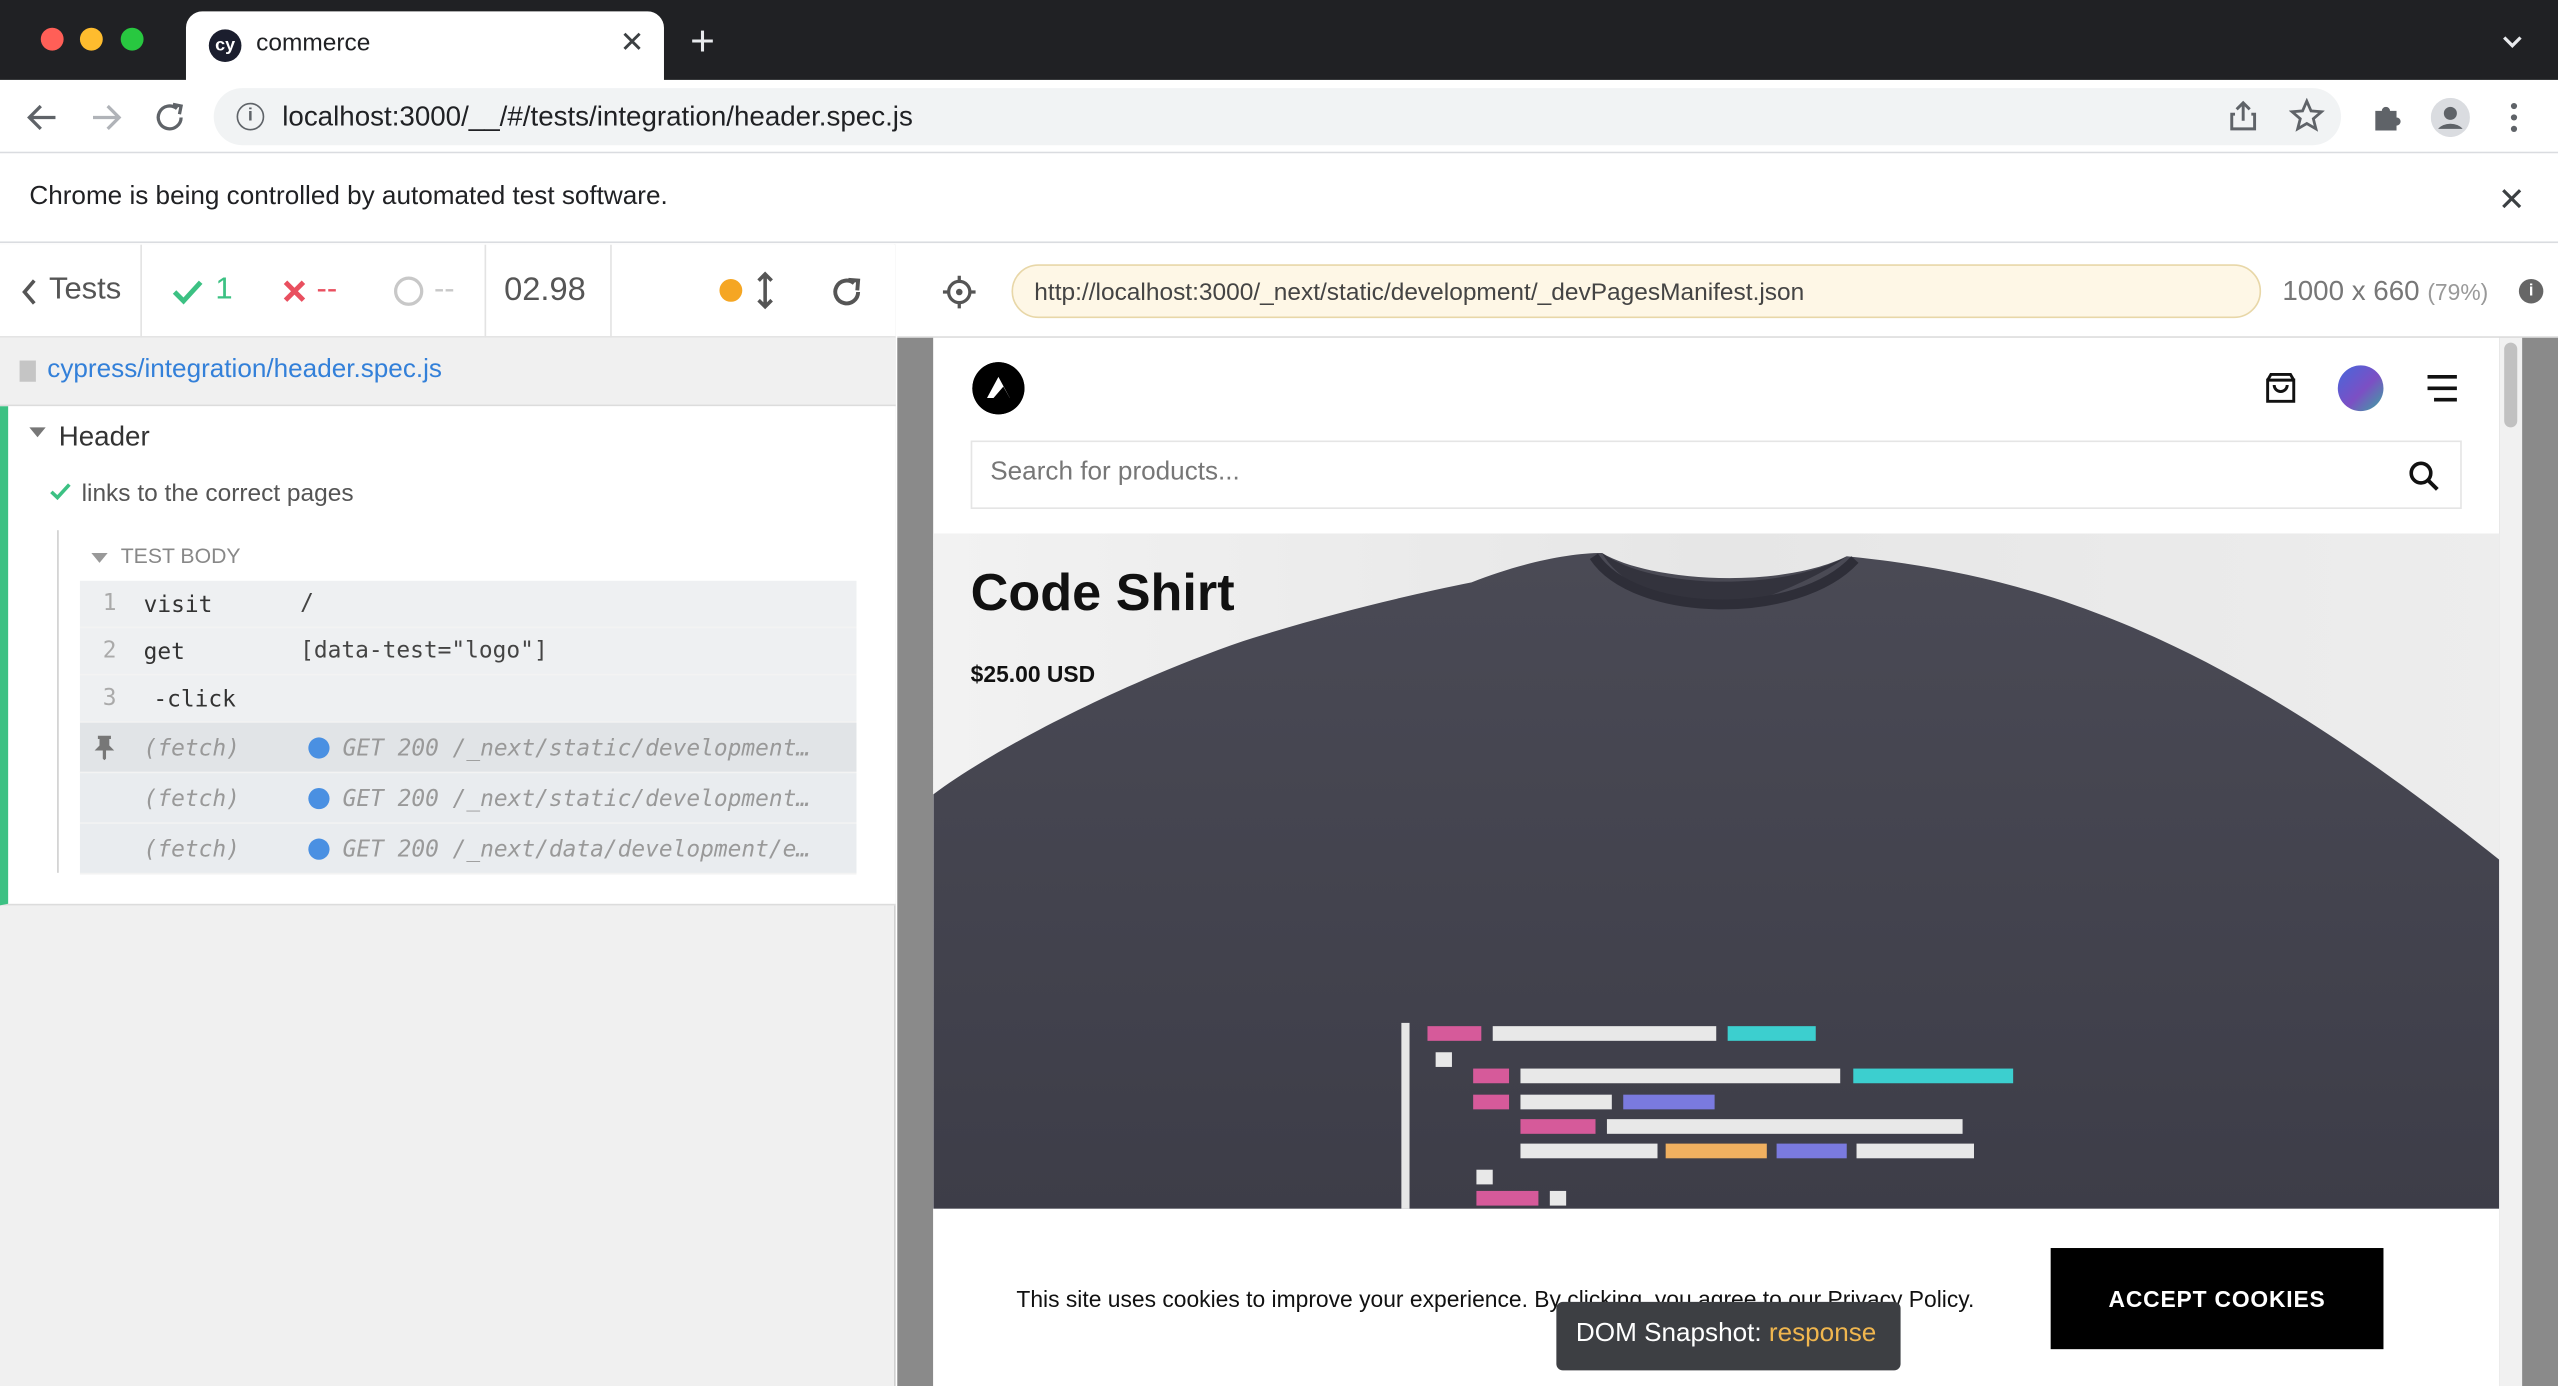 This screenshot has height=1386, width=2558. I want to click on chevron-left-icon, so click(29, 292).